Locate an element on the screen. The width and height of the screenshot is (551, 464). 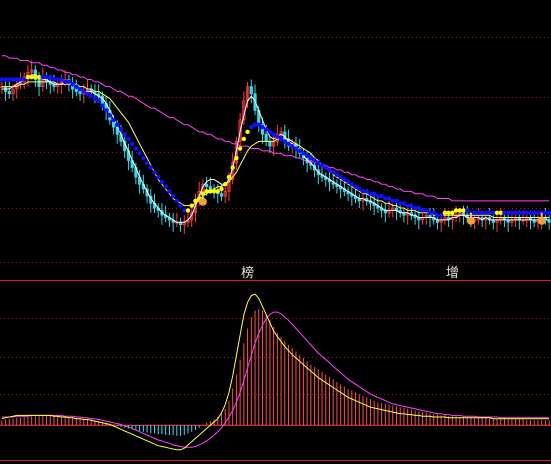
annotation-label: 榜 is located at coordinates (247, 273).